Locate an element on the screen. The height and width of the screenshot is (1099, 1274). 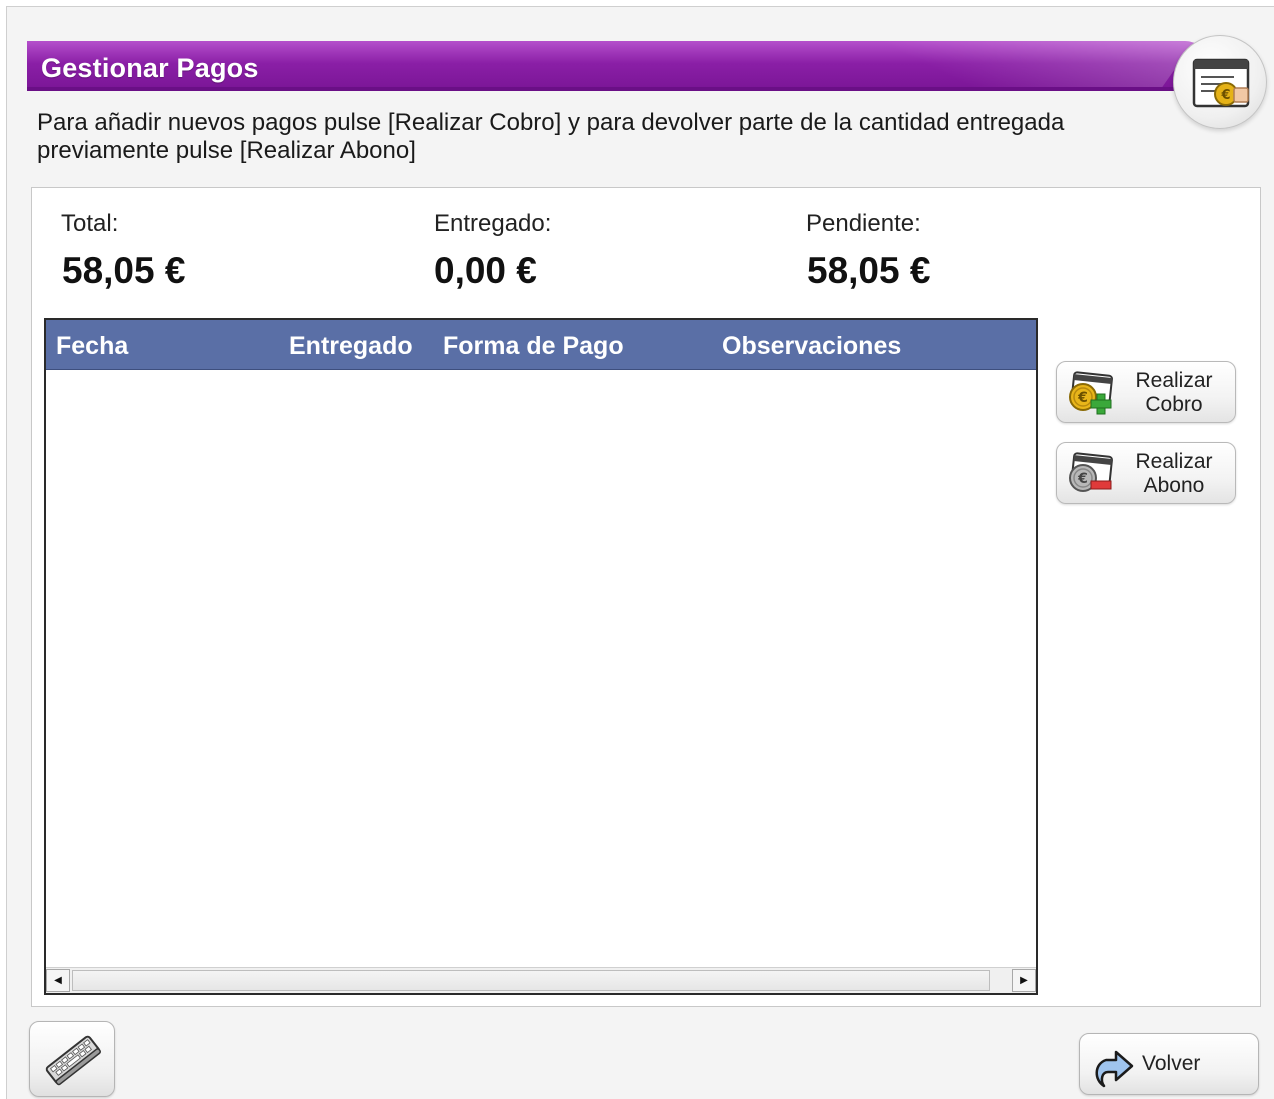
page-title: Gestionar Pagos is located at coordinates (150, 68).